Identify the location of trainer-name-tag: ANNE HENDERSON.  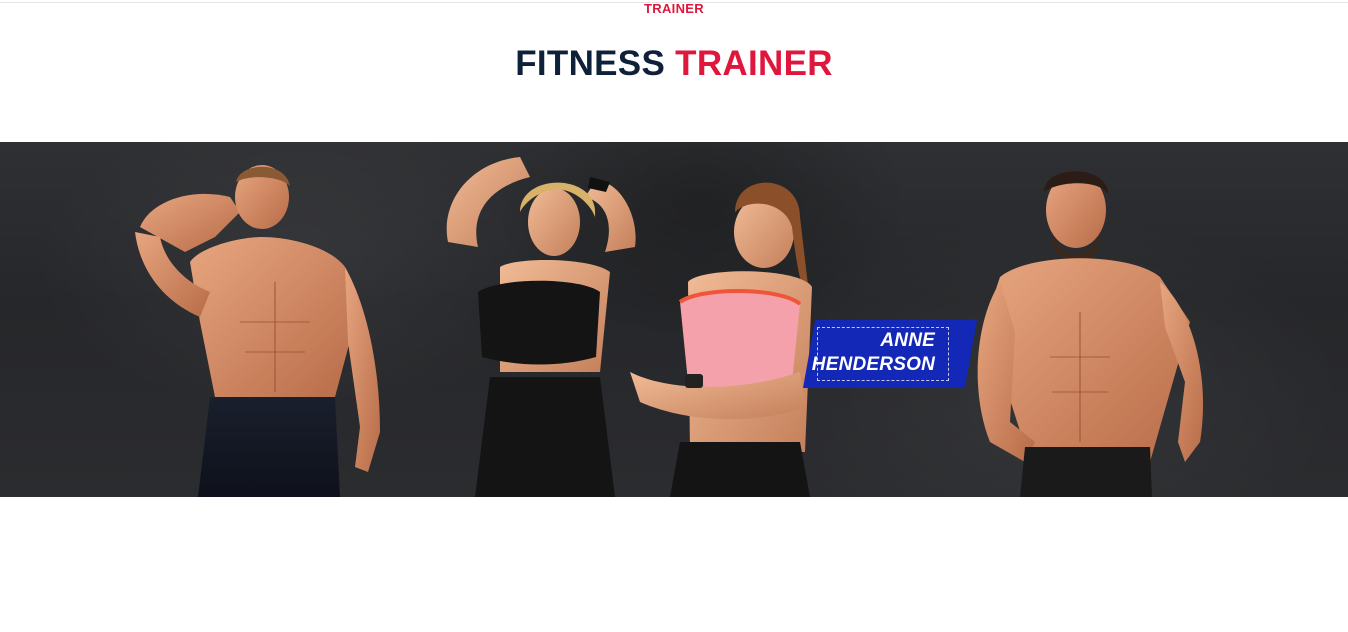
(890, 354).